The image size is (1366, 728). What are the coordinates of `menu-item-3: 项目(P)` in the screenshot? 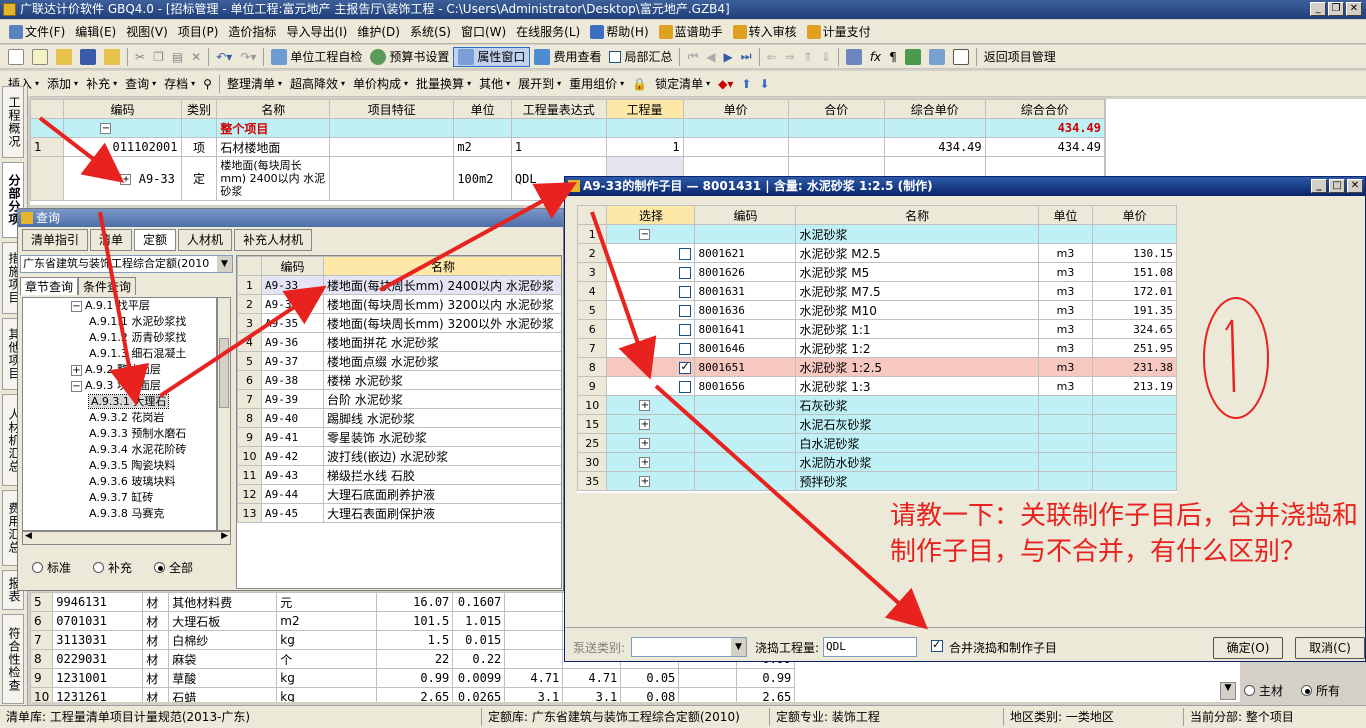 It's located at (198, 31).